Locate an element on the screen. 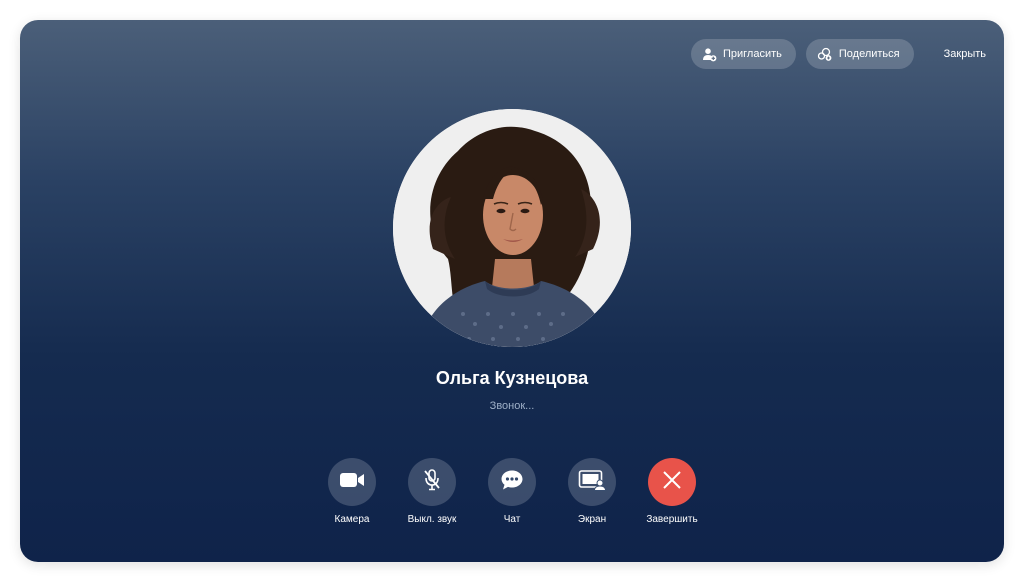 Image resolution: width=1024 pixels, height=583 pixels. camera-label: Камера is located at coordinates (352, 519).